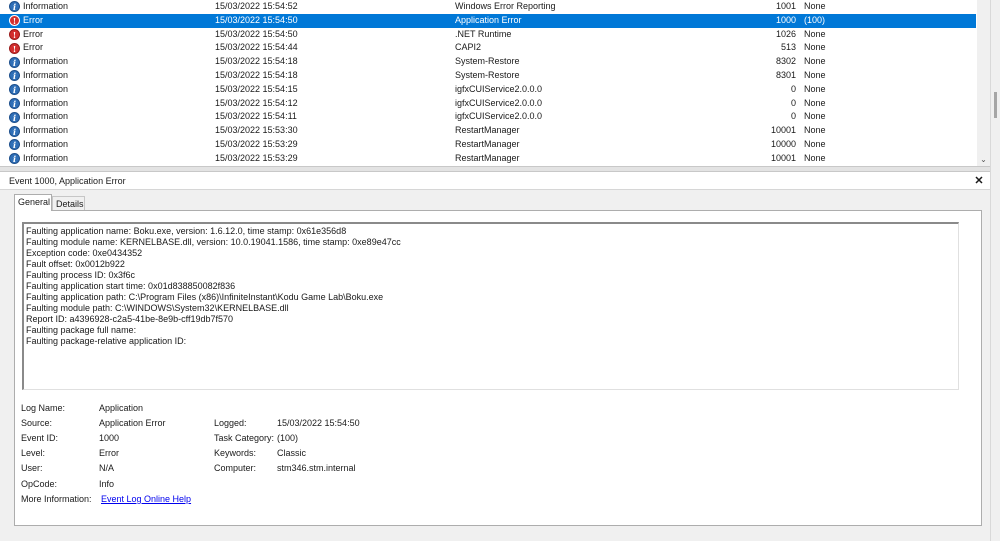 The width and height of the screenshot is (1000, 541). I want to click on description-line: Fault offset: 0x0012b922, so click(75, 264).